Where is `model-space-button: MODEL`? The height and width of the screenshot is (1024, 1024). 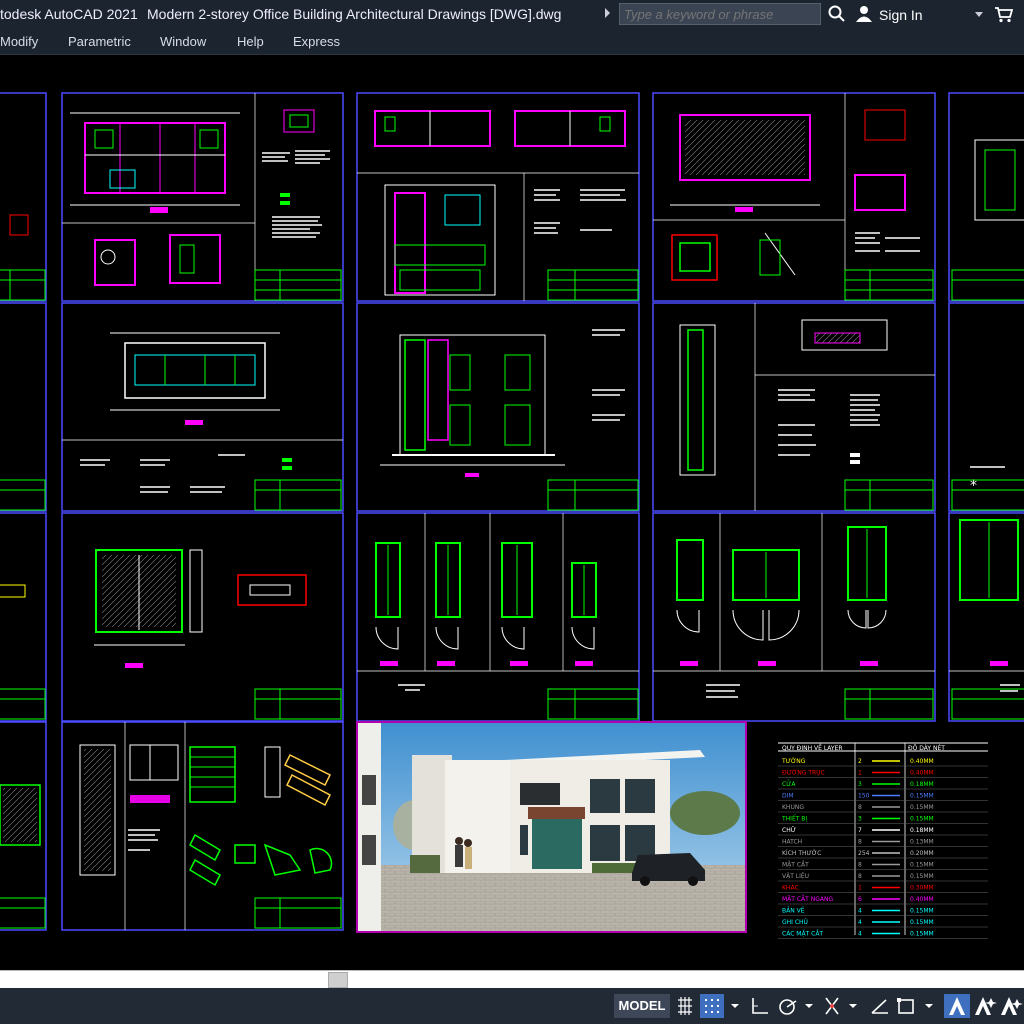
model-space-button: MODEL is located at coordinates (642, 1006).